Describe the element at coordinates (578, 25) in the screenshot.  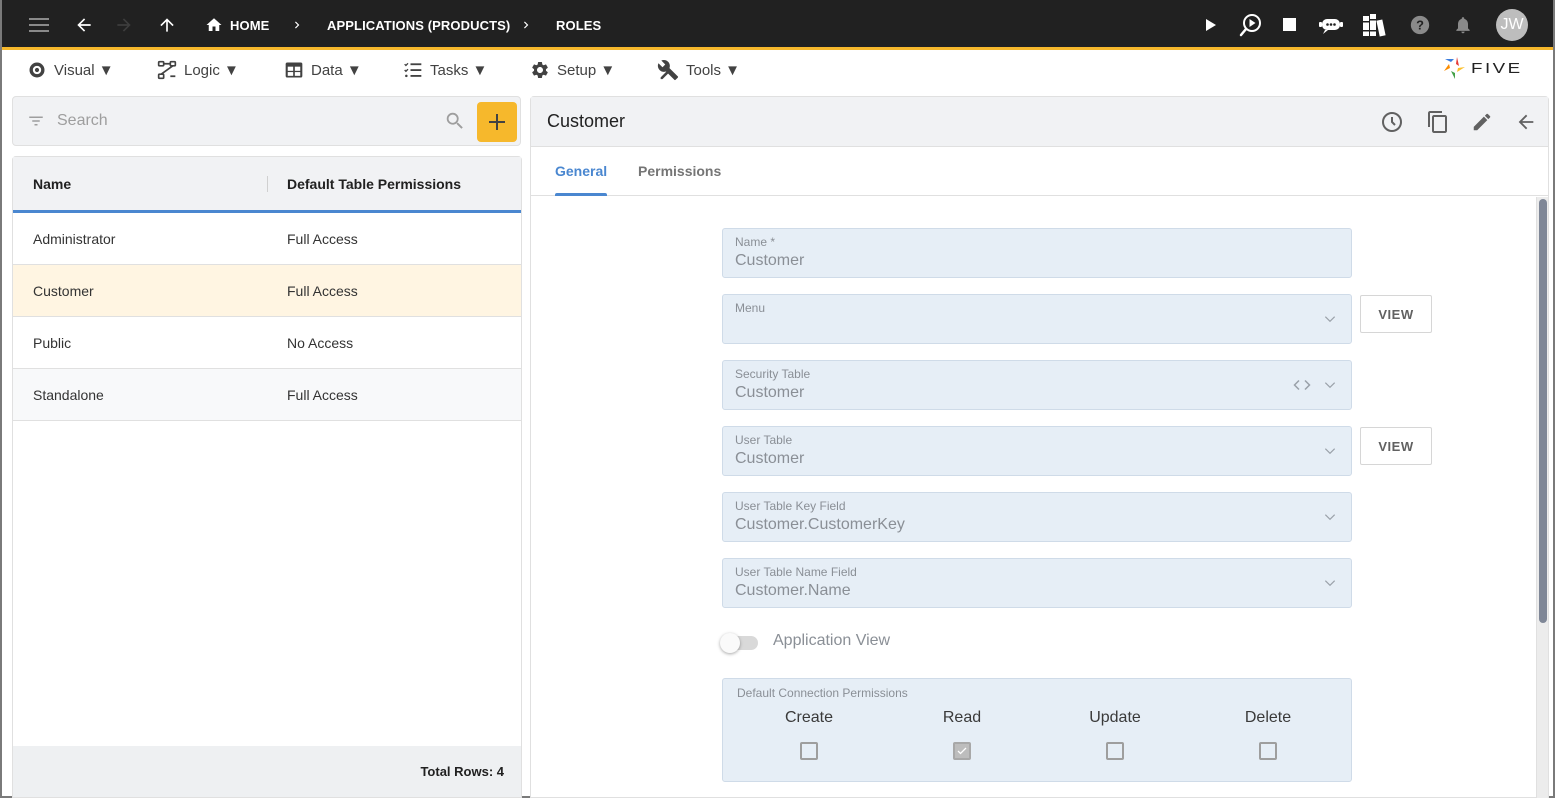
I see `breadcrumb-roles: ROLES` at that location.